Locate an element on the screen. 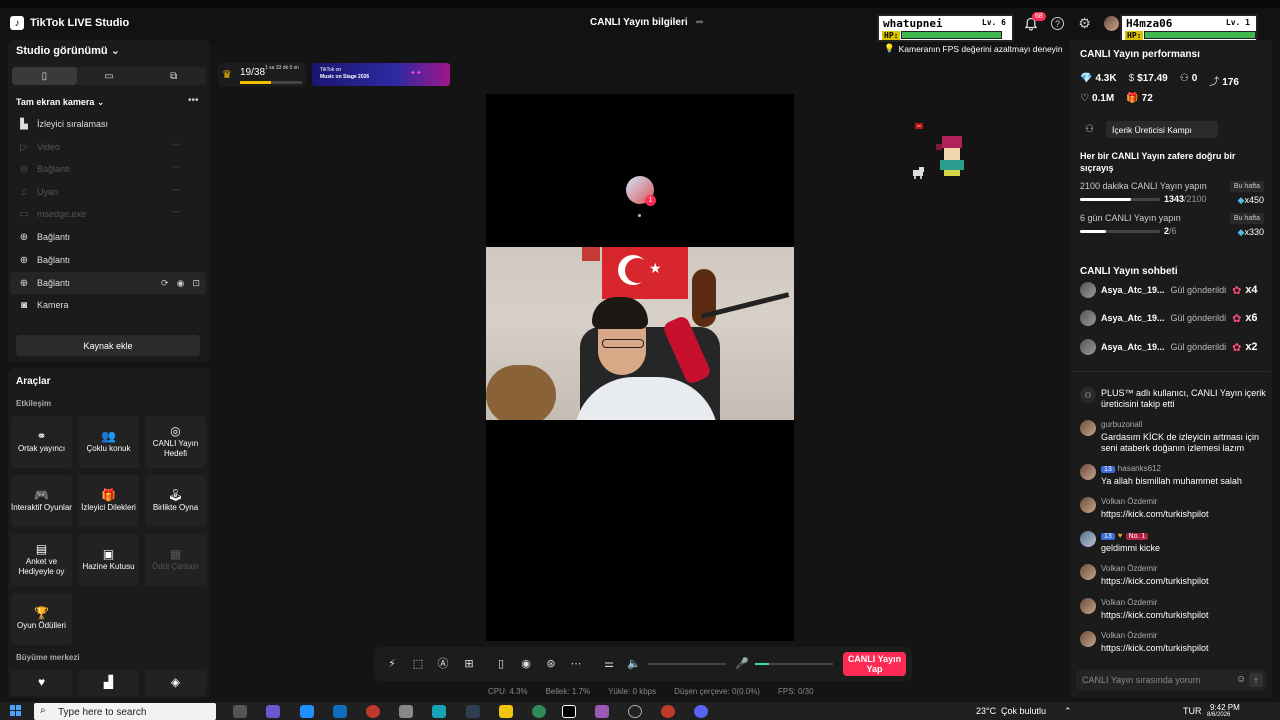 Image resolution: width=1280 pixels, height=720 pixels. source-item-camera: ◙ Kamera is located at coordinates (108, 305).